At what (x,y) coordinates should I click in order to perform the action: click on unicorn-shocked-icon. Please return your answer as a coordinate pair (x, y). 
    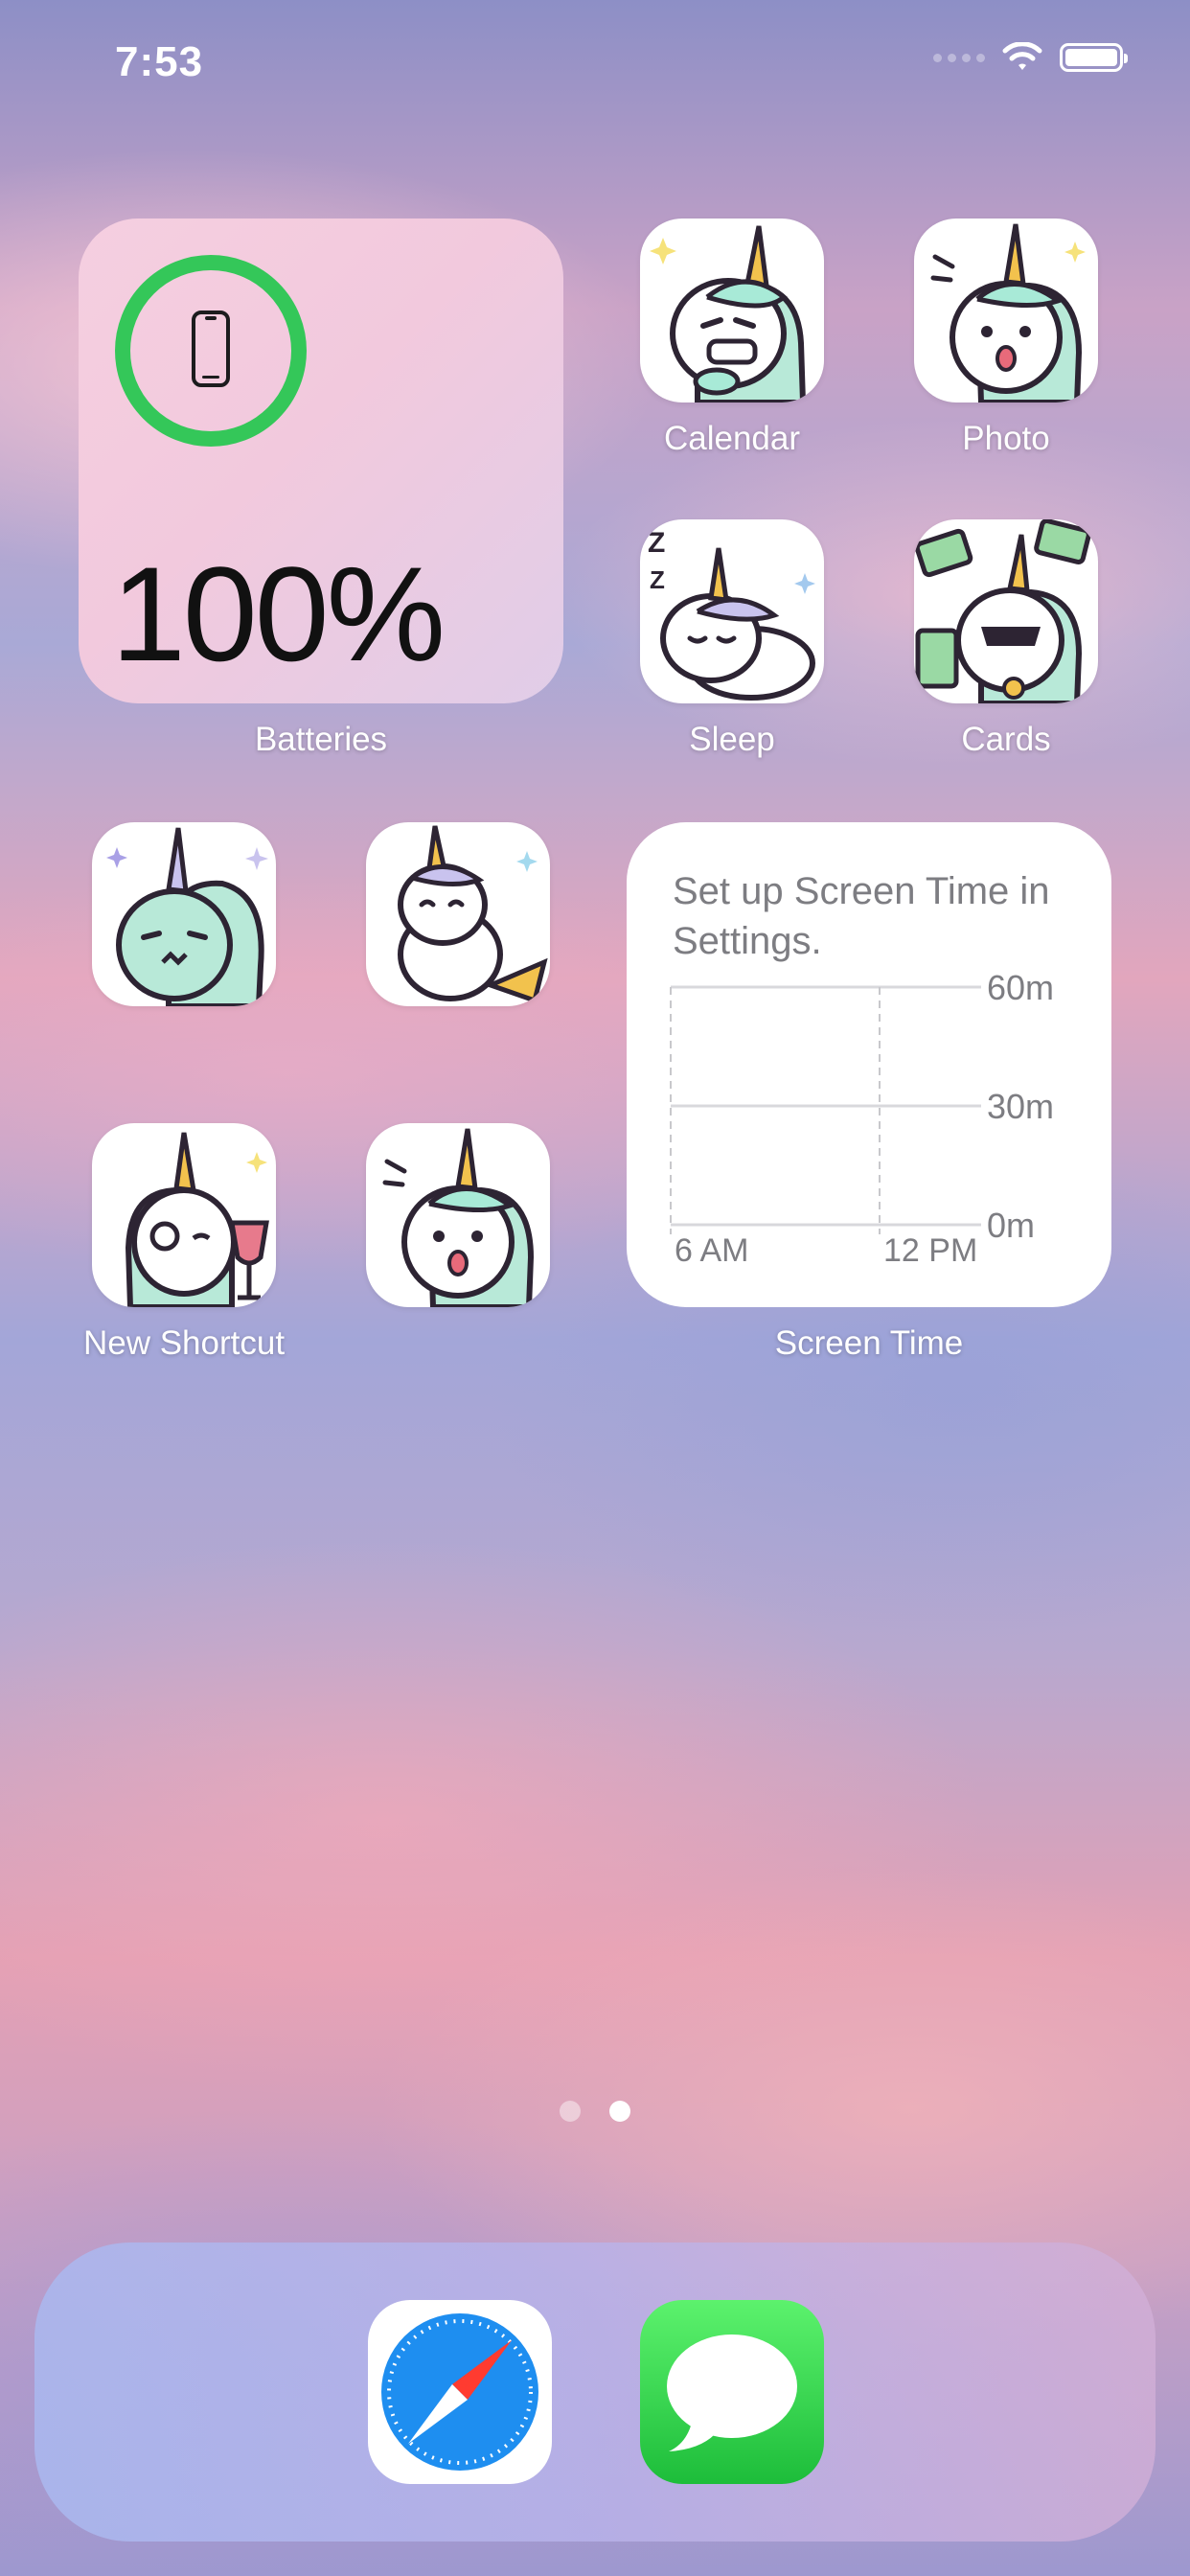
    Looking at the image, I should click on (459, 1217).